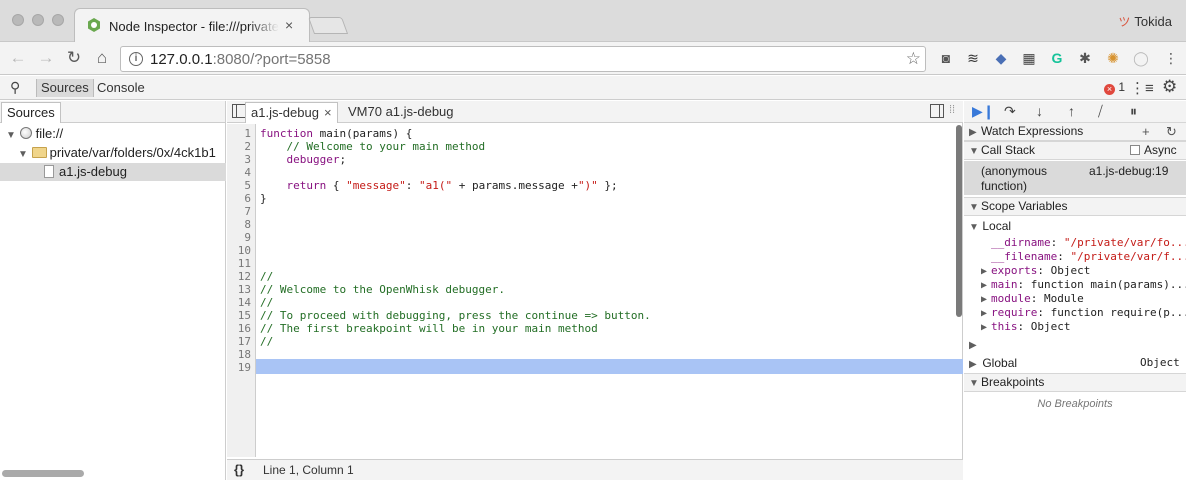  What do you see at coordinates (401, 112) in the screenshot?
I see `editor-tab-vm70: VM70 a1.js-debug` at bounding box center [401, 112].